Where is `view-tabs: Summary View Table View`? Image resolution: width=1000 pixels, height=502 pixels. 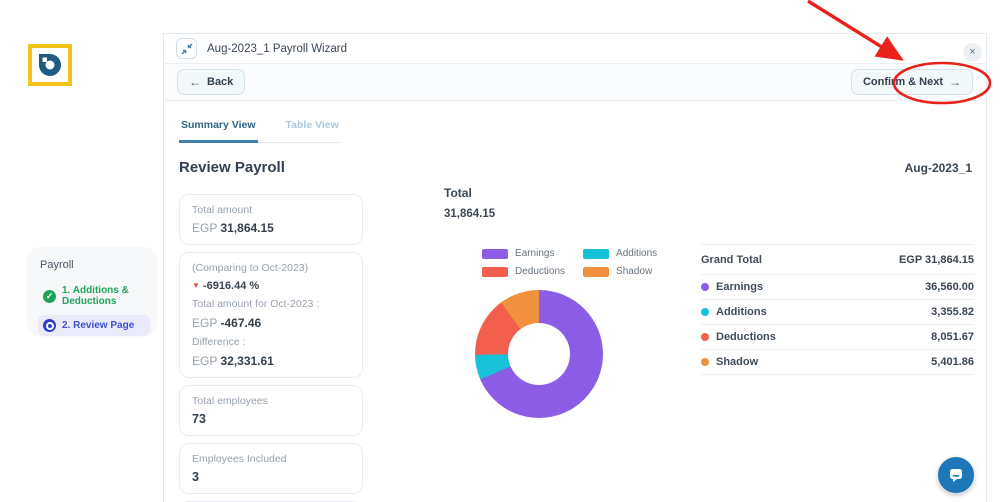
view-tabs: Summary View Table View is located at coordinates (260, 129).